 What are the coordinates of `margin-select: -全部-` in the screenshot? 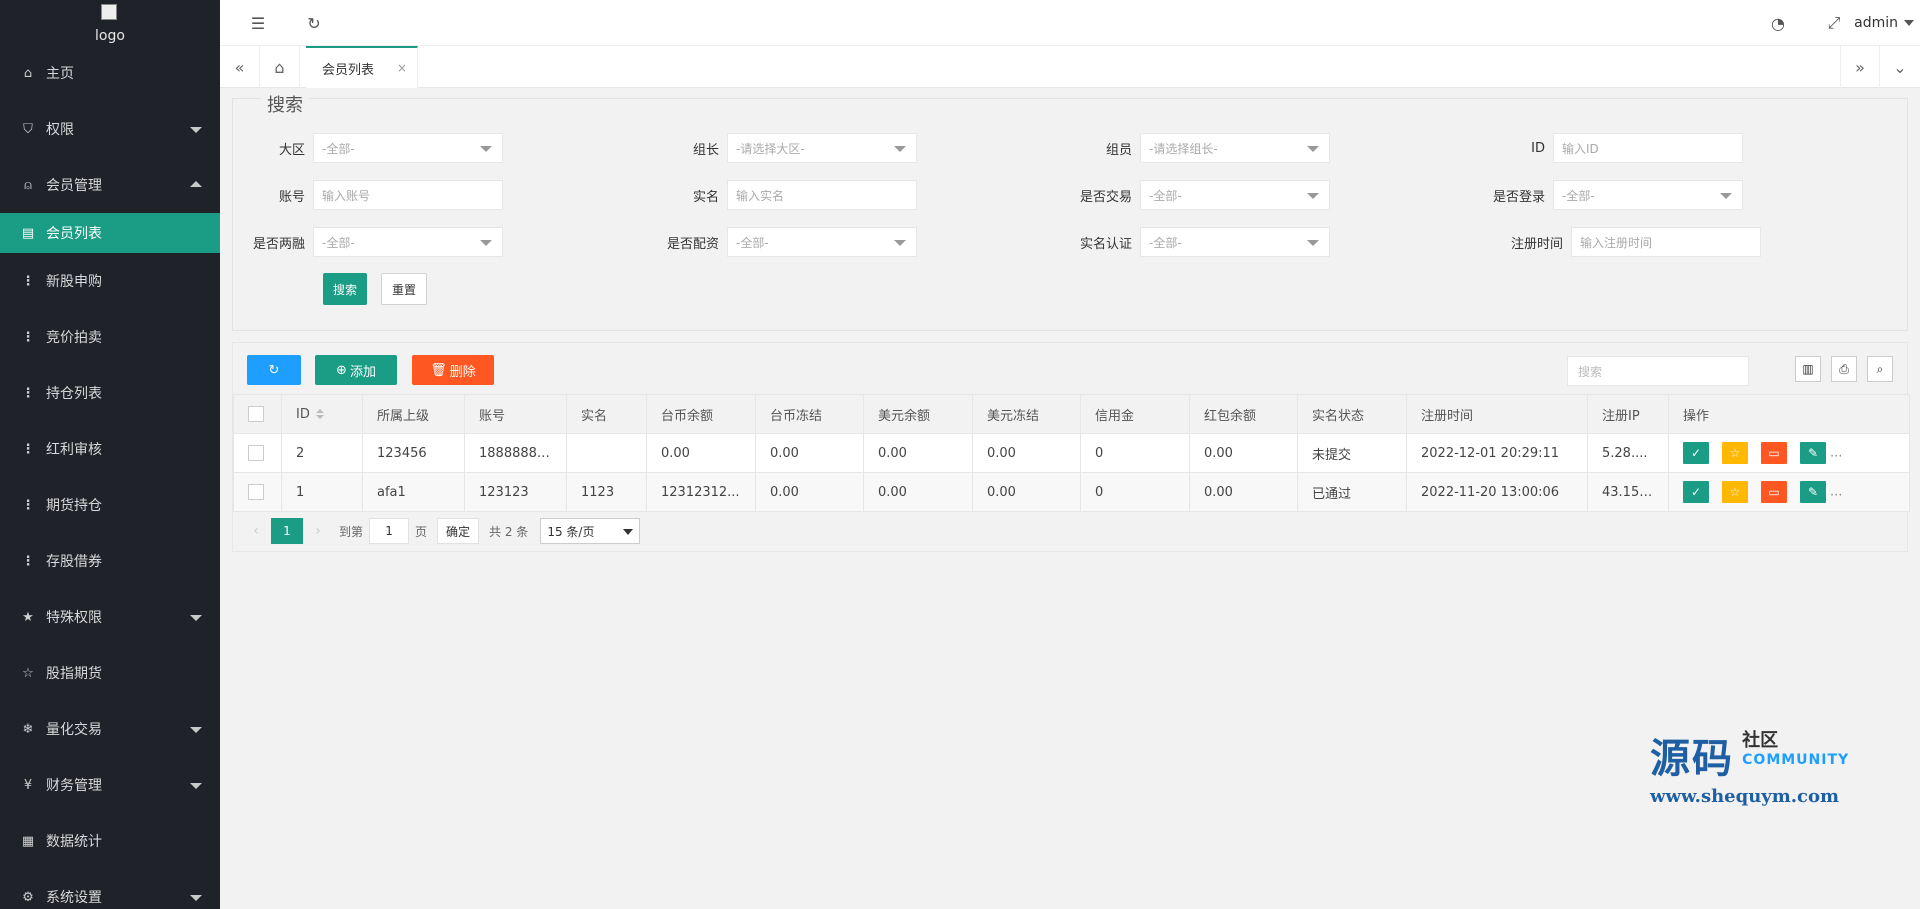 It's located at (408, 242).